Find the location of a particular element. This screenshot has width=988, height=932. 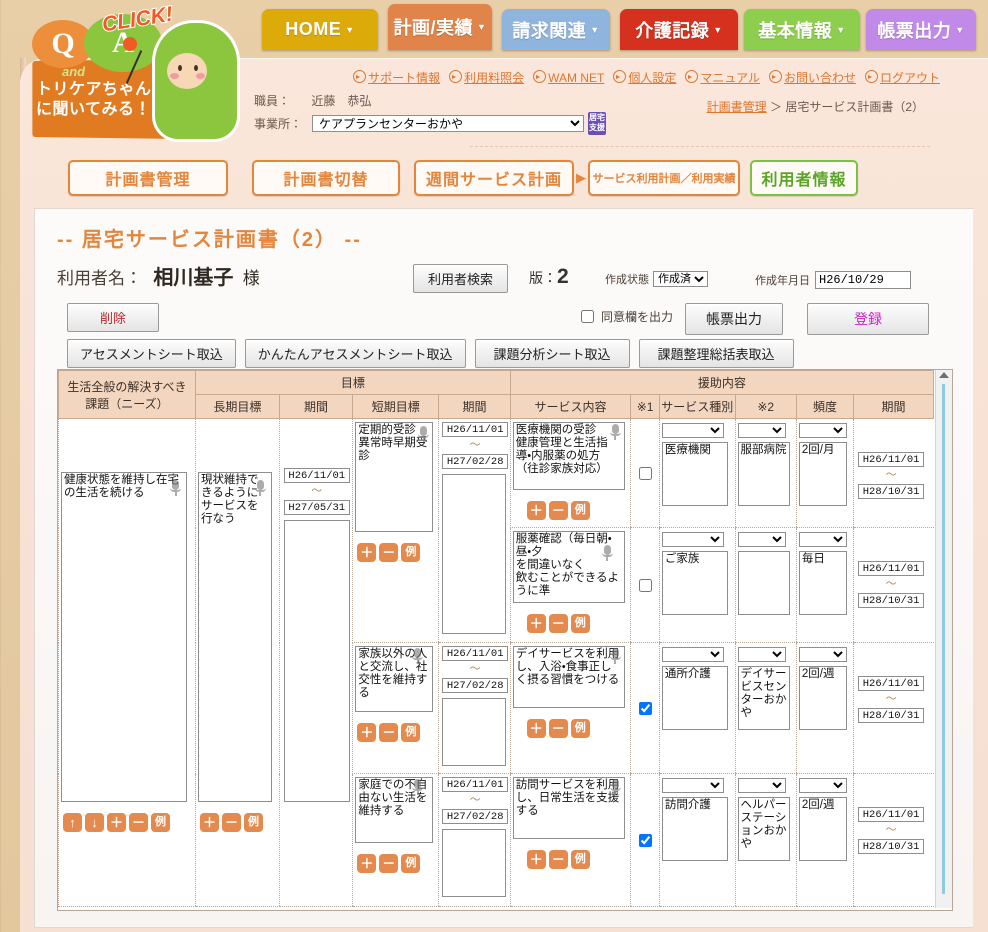

mascot-logo: Q A CLICK! and トリケアちゃん に聞いてみる！ is located at coordinates (128, 75).